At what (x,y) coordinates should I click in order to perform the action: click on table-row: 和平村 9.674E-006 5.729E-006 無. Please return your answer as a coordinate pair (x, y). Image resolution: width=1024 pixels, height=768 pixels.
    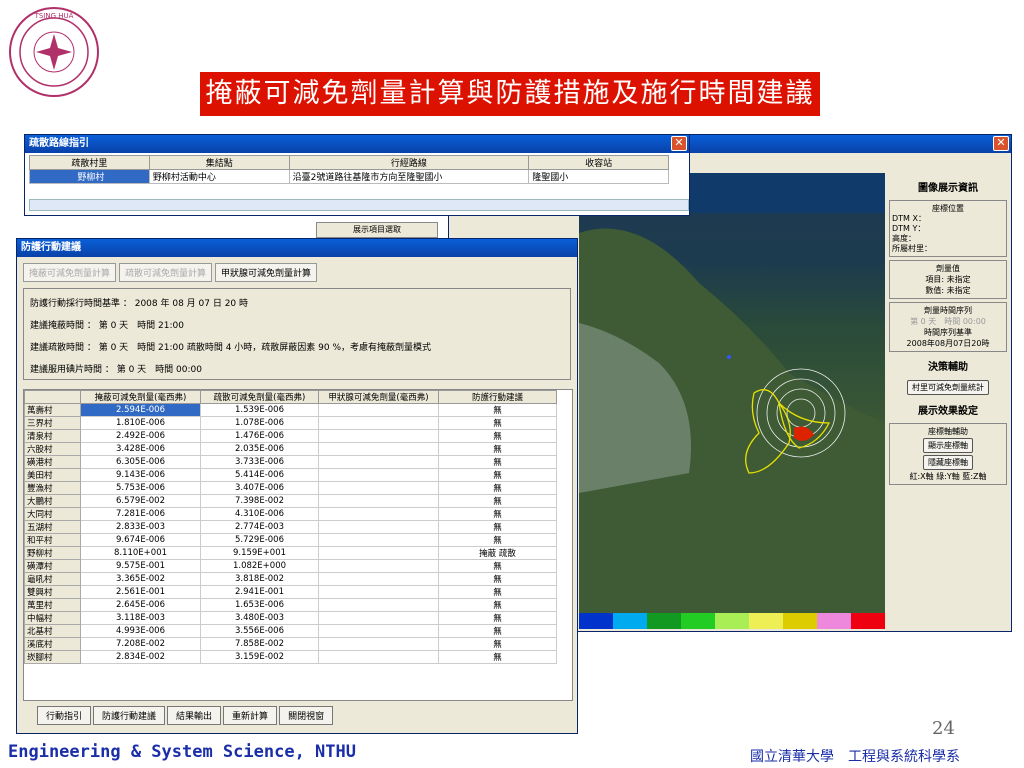
    Looking at the image, I should click on (290, 540).